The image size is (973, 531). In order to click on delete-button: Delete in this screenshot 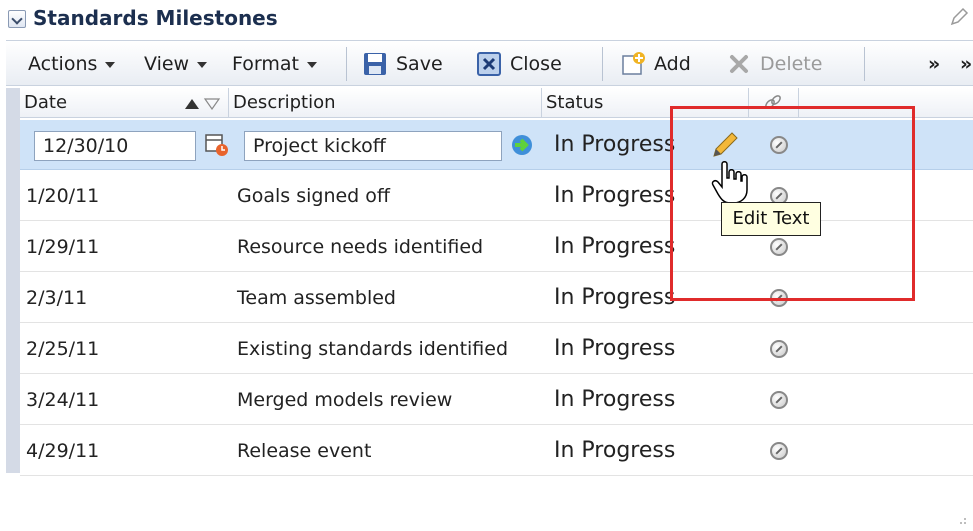, I will do `click(774, 64)`.